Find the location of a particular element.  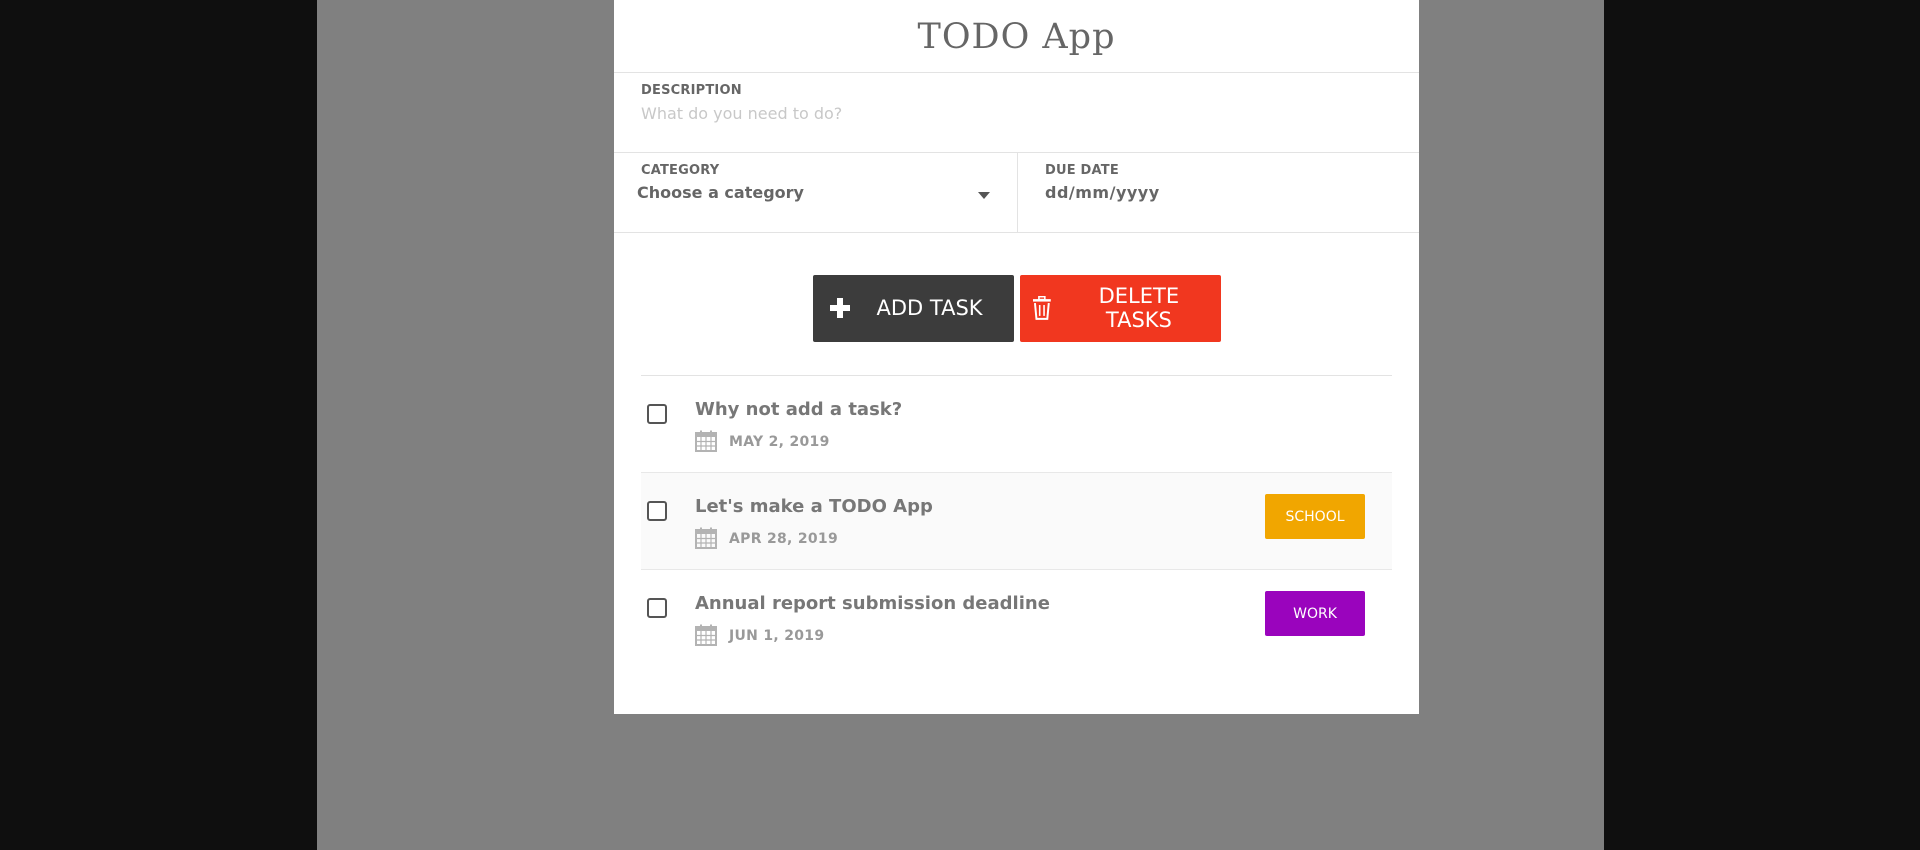

category-label: CATEGORY is located at coordinates (680, 170).